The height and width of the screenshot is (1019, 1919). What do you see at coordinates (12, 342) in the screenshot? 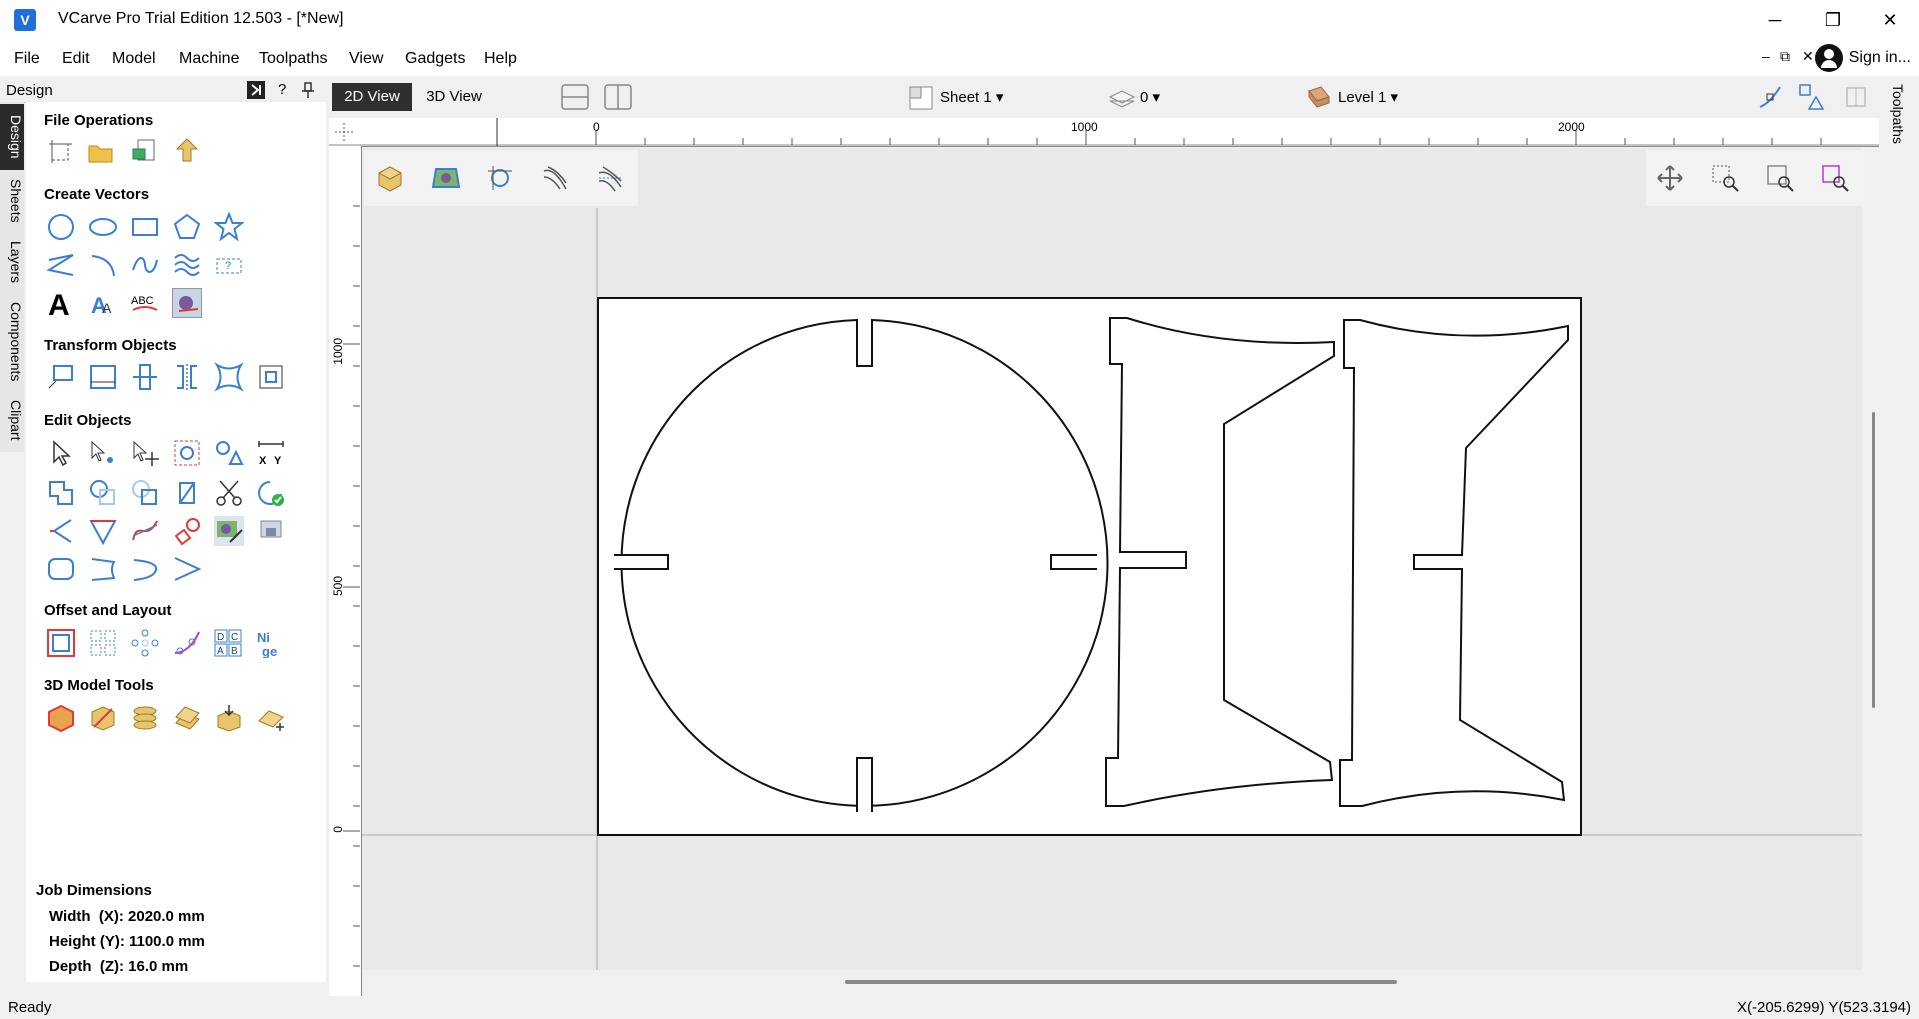
I see `tab-components: Components` at bounding box center [12, 342].